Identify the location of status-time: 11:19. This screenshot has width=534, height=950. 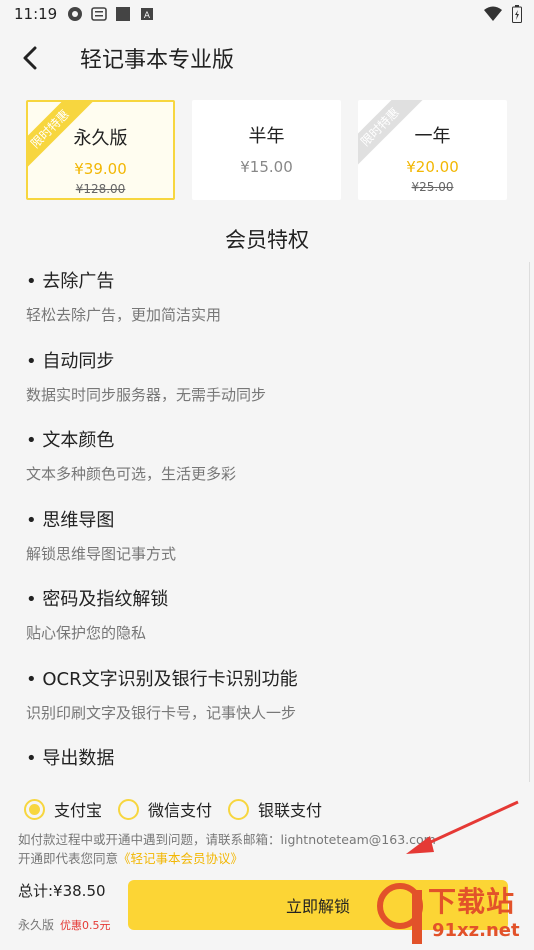
(36, 14).